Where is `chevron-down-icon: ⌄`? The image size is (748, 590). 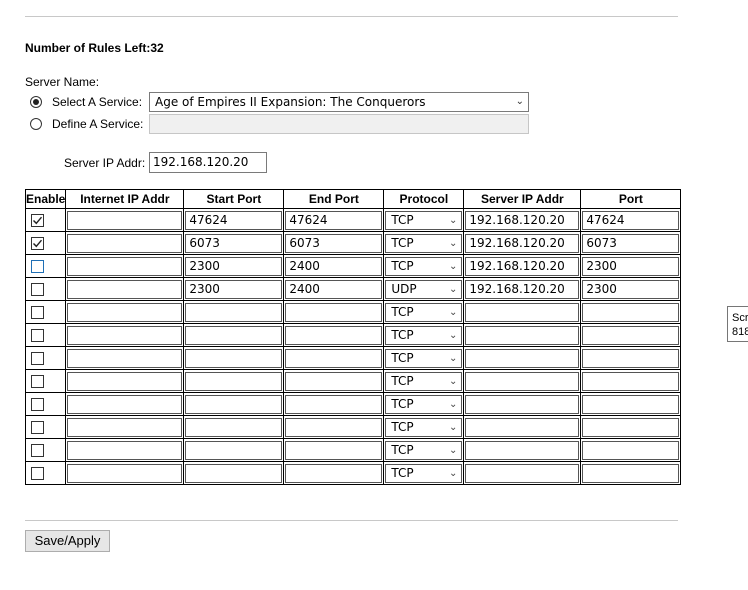 chevron-down-icon: ⌄ is located at coordinates (453, 243).